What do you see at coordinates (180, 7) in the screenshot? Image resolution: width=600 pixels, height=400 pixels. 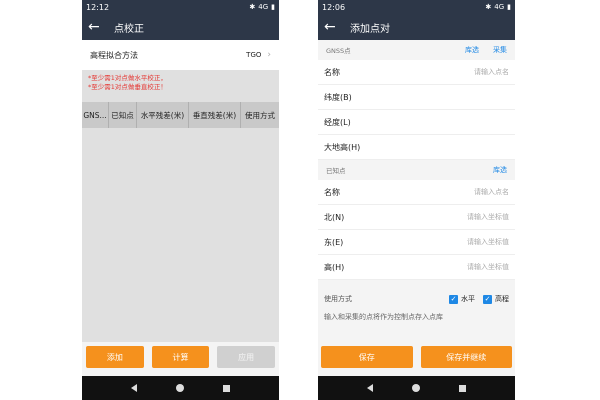 I see `status-bar: 12:12 ✱ 4G ▮` at bounding box center [180, 7].